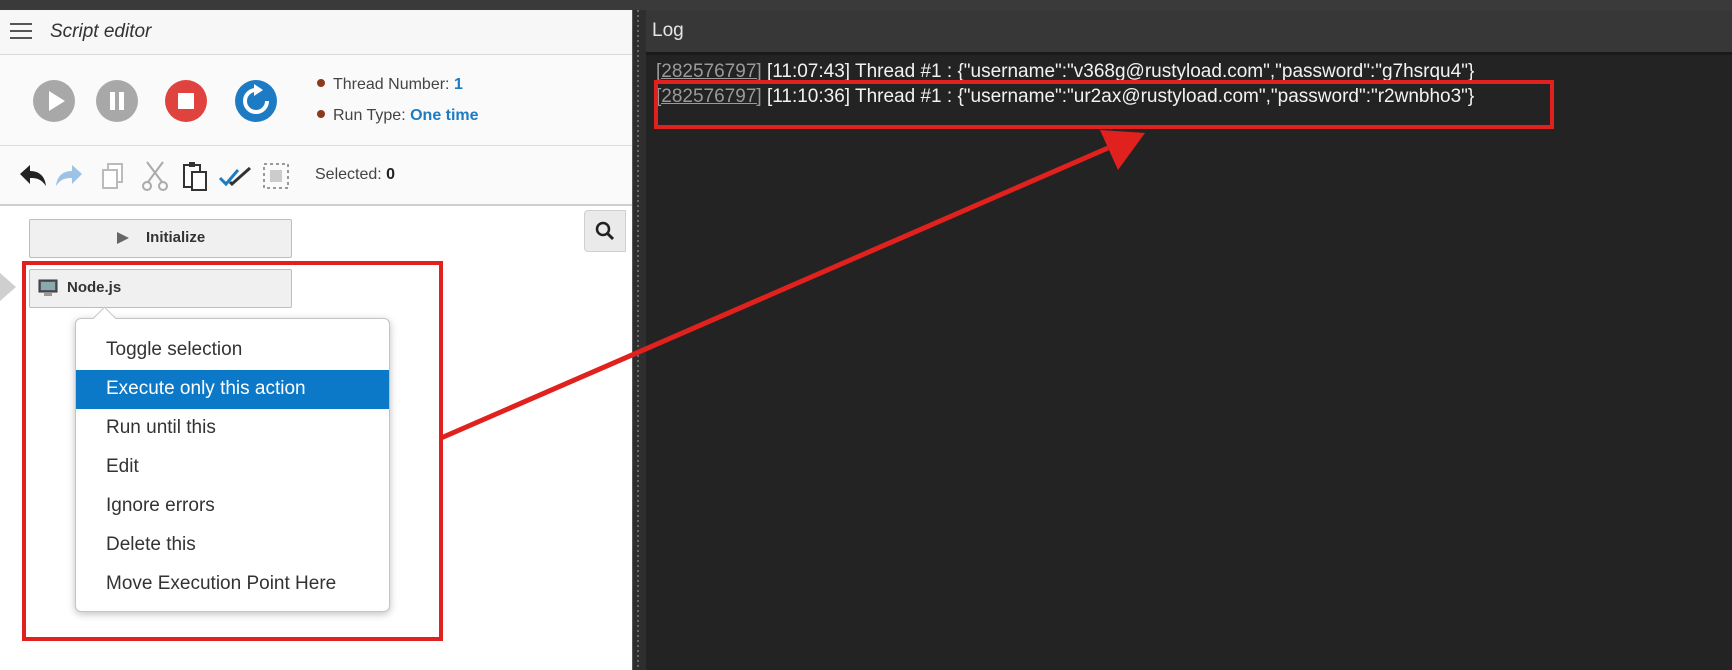 Image resolution: width=1732 pixels, height=670 pixels. I want to click on execution-point-marker, so click(8, 287).